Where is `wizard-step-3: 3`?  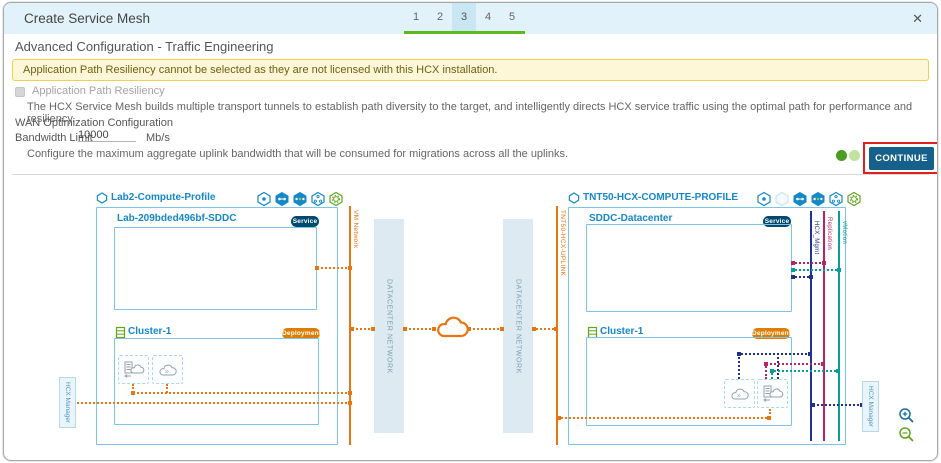 wizard-step-3: 3 is located at coordinates (464, 17).